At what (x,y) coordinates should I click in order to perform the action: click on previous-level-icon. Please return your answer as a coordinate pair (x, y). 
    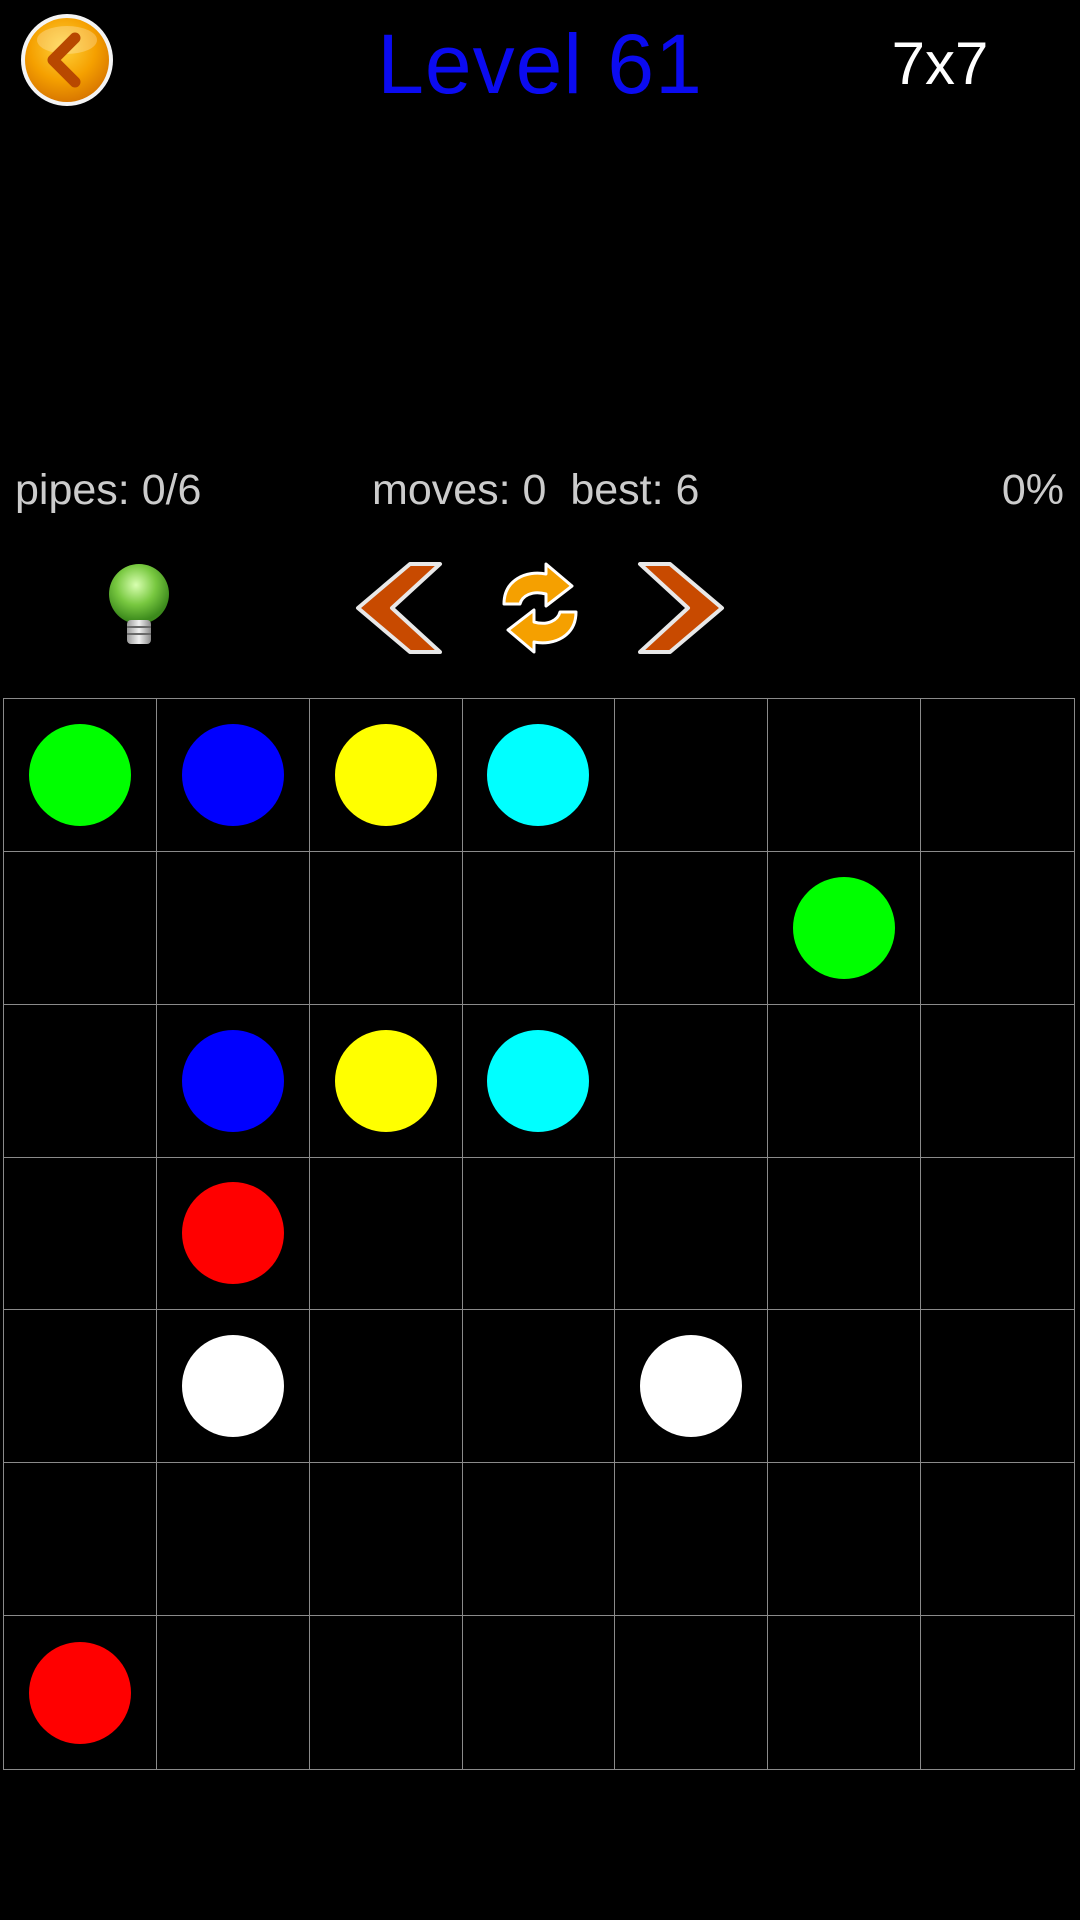
    Looking at the image, I should click on (399, 608).